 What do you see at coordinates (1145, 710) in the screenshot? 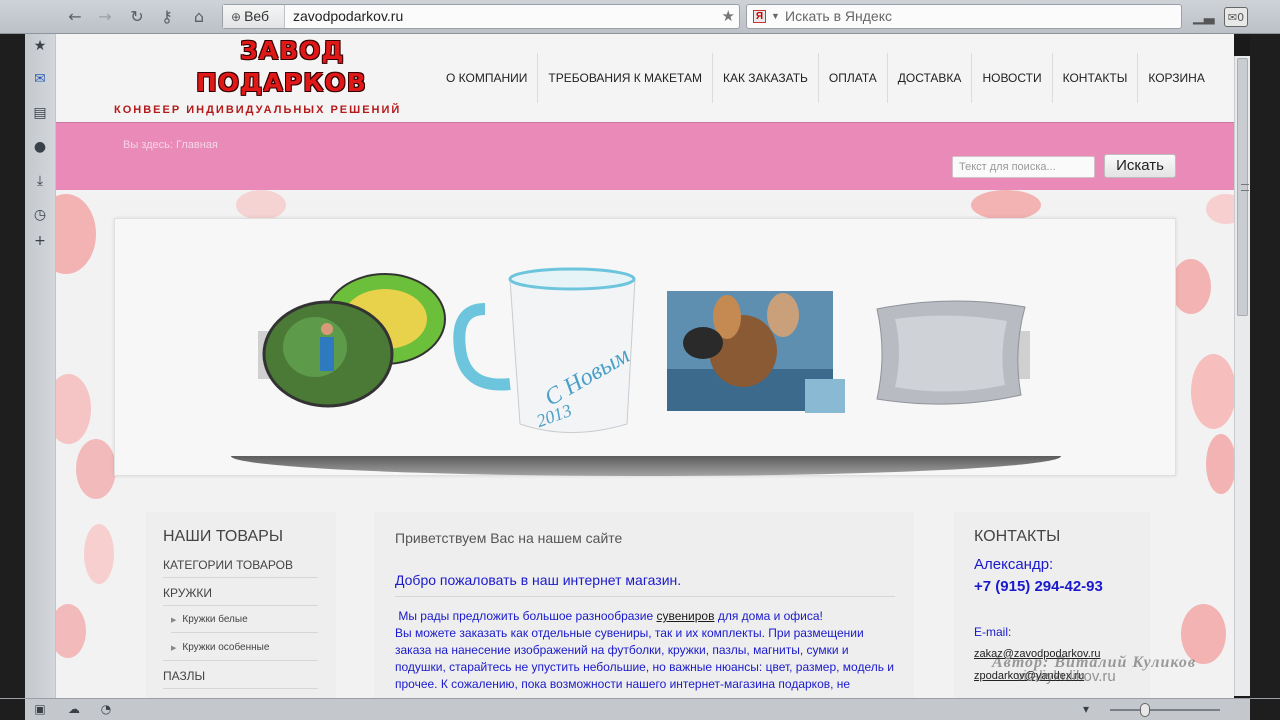
I see `zoom-slider-knob` at bounding box center [1145, 710].